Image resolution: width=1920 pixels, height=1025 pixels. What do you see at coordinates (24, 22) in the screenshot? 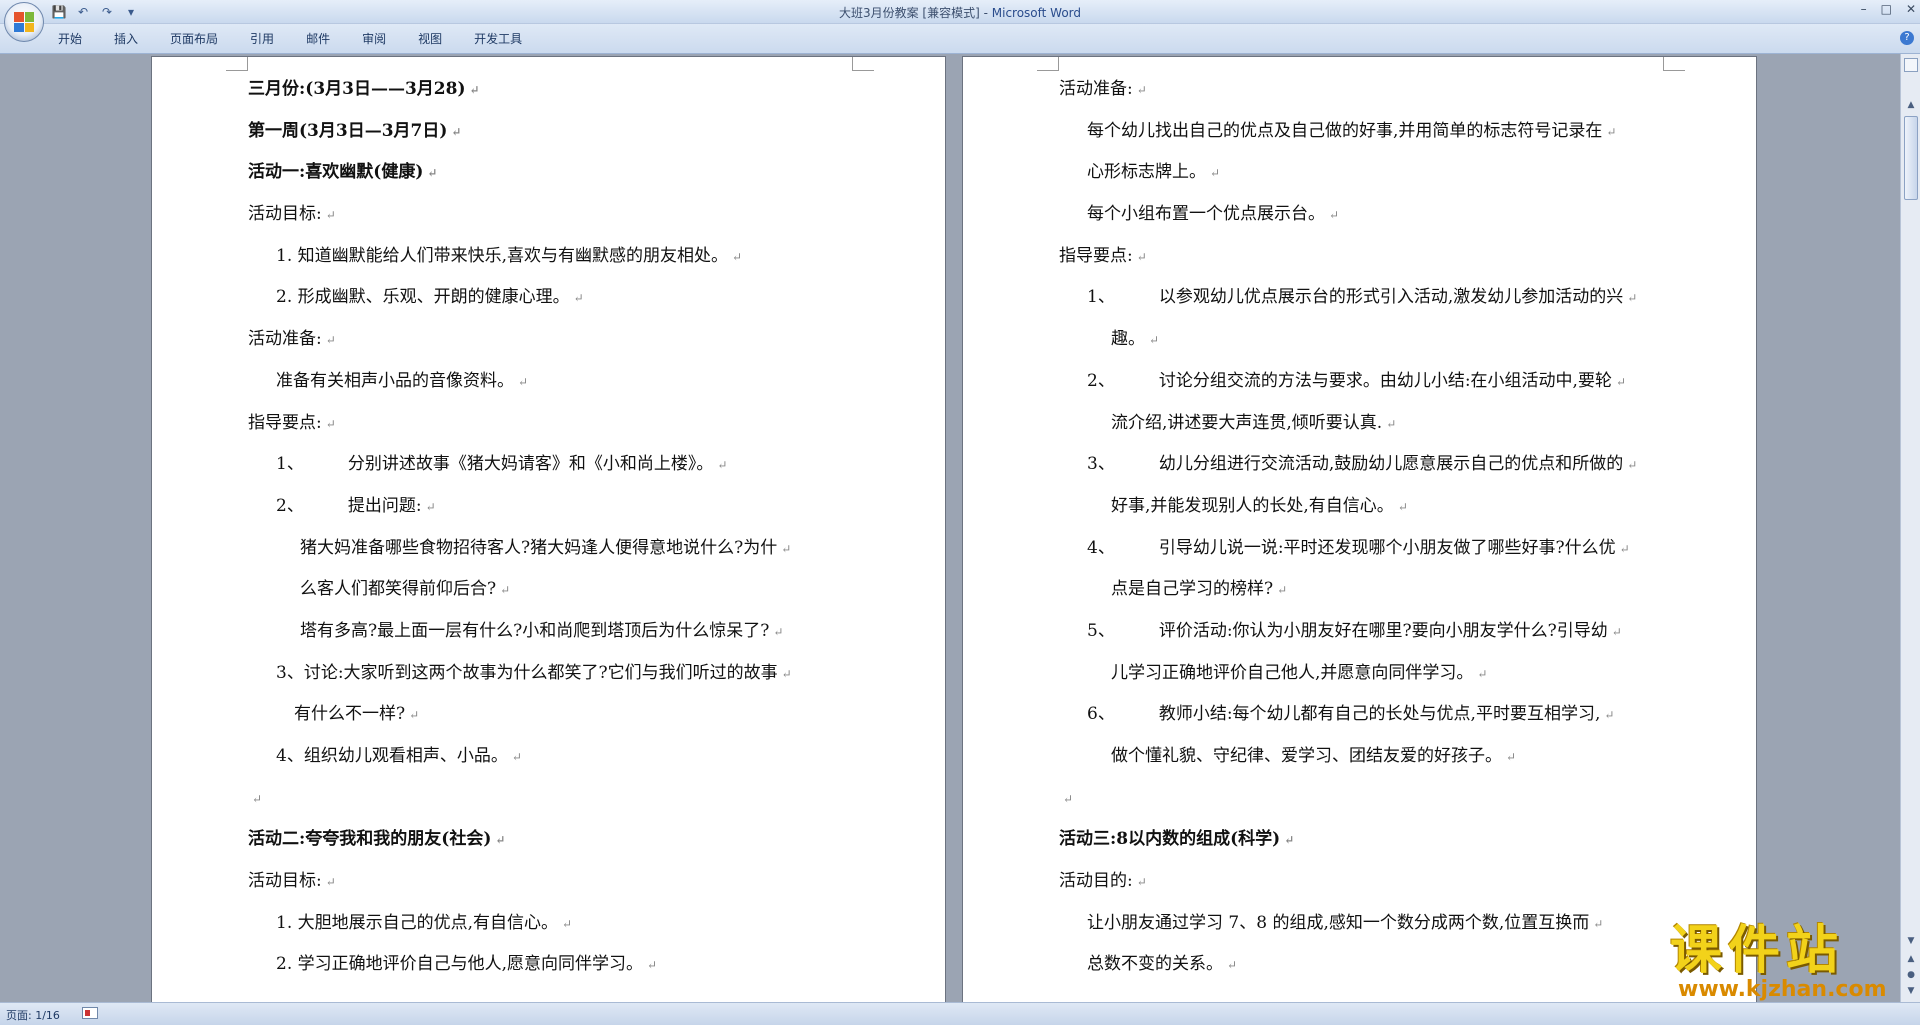
I see `office-button` at bounding box center [24, 22].